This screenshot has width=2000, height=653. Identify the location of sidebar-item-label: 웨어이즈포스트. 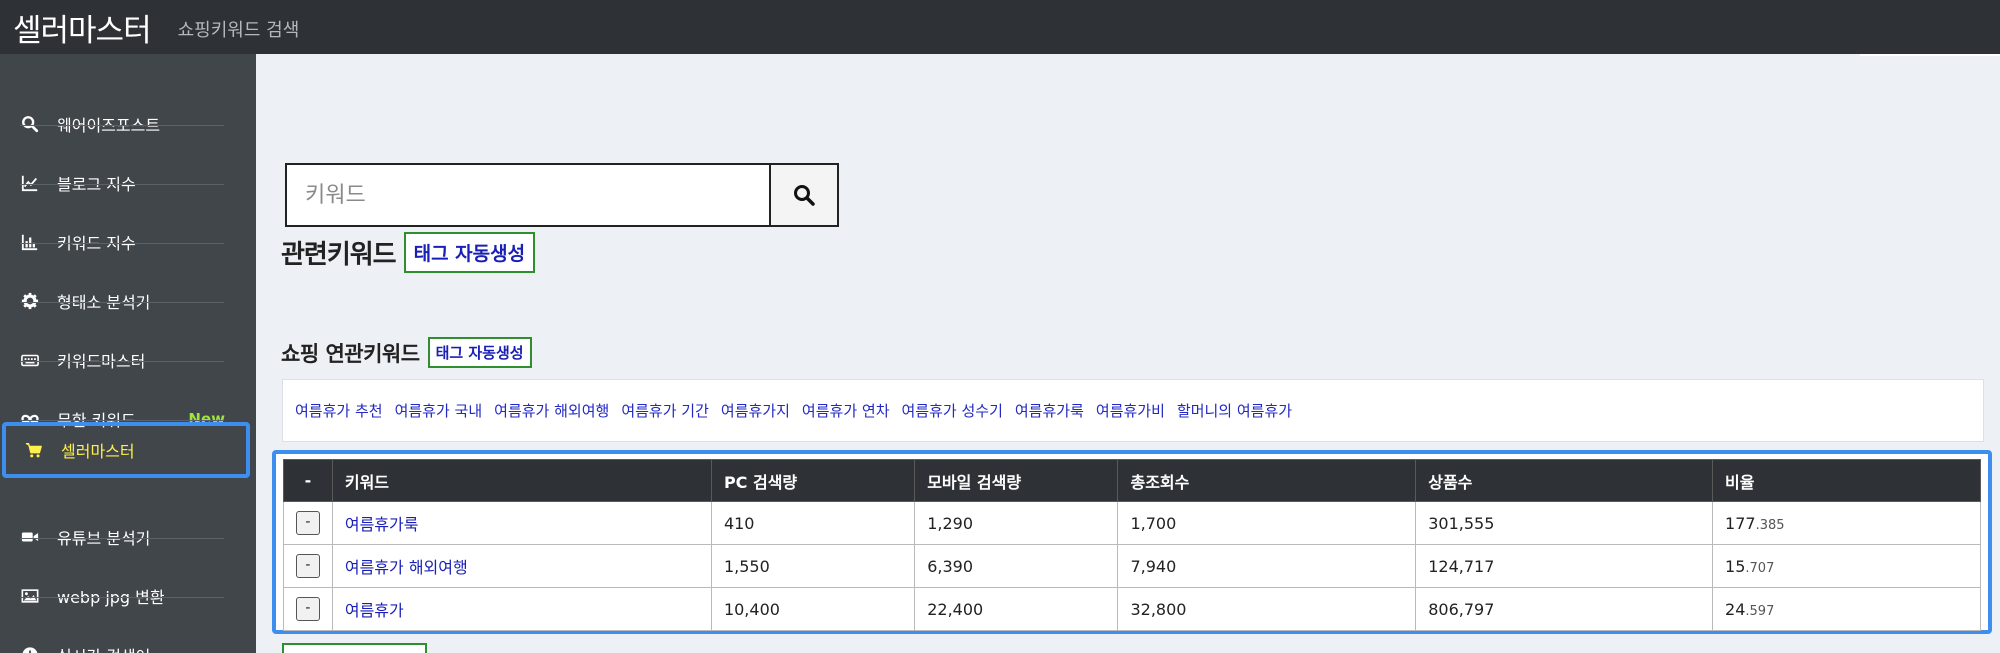
(109, 125).